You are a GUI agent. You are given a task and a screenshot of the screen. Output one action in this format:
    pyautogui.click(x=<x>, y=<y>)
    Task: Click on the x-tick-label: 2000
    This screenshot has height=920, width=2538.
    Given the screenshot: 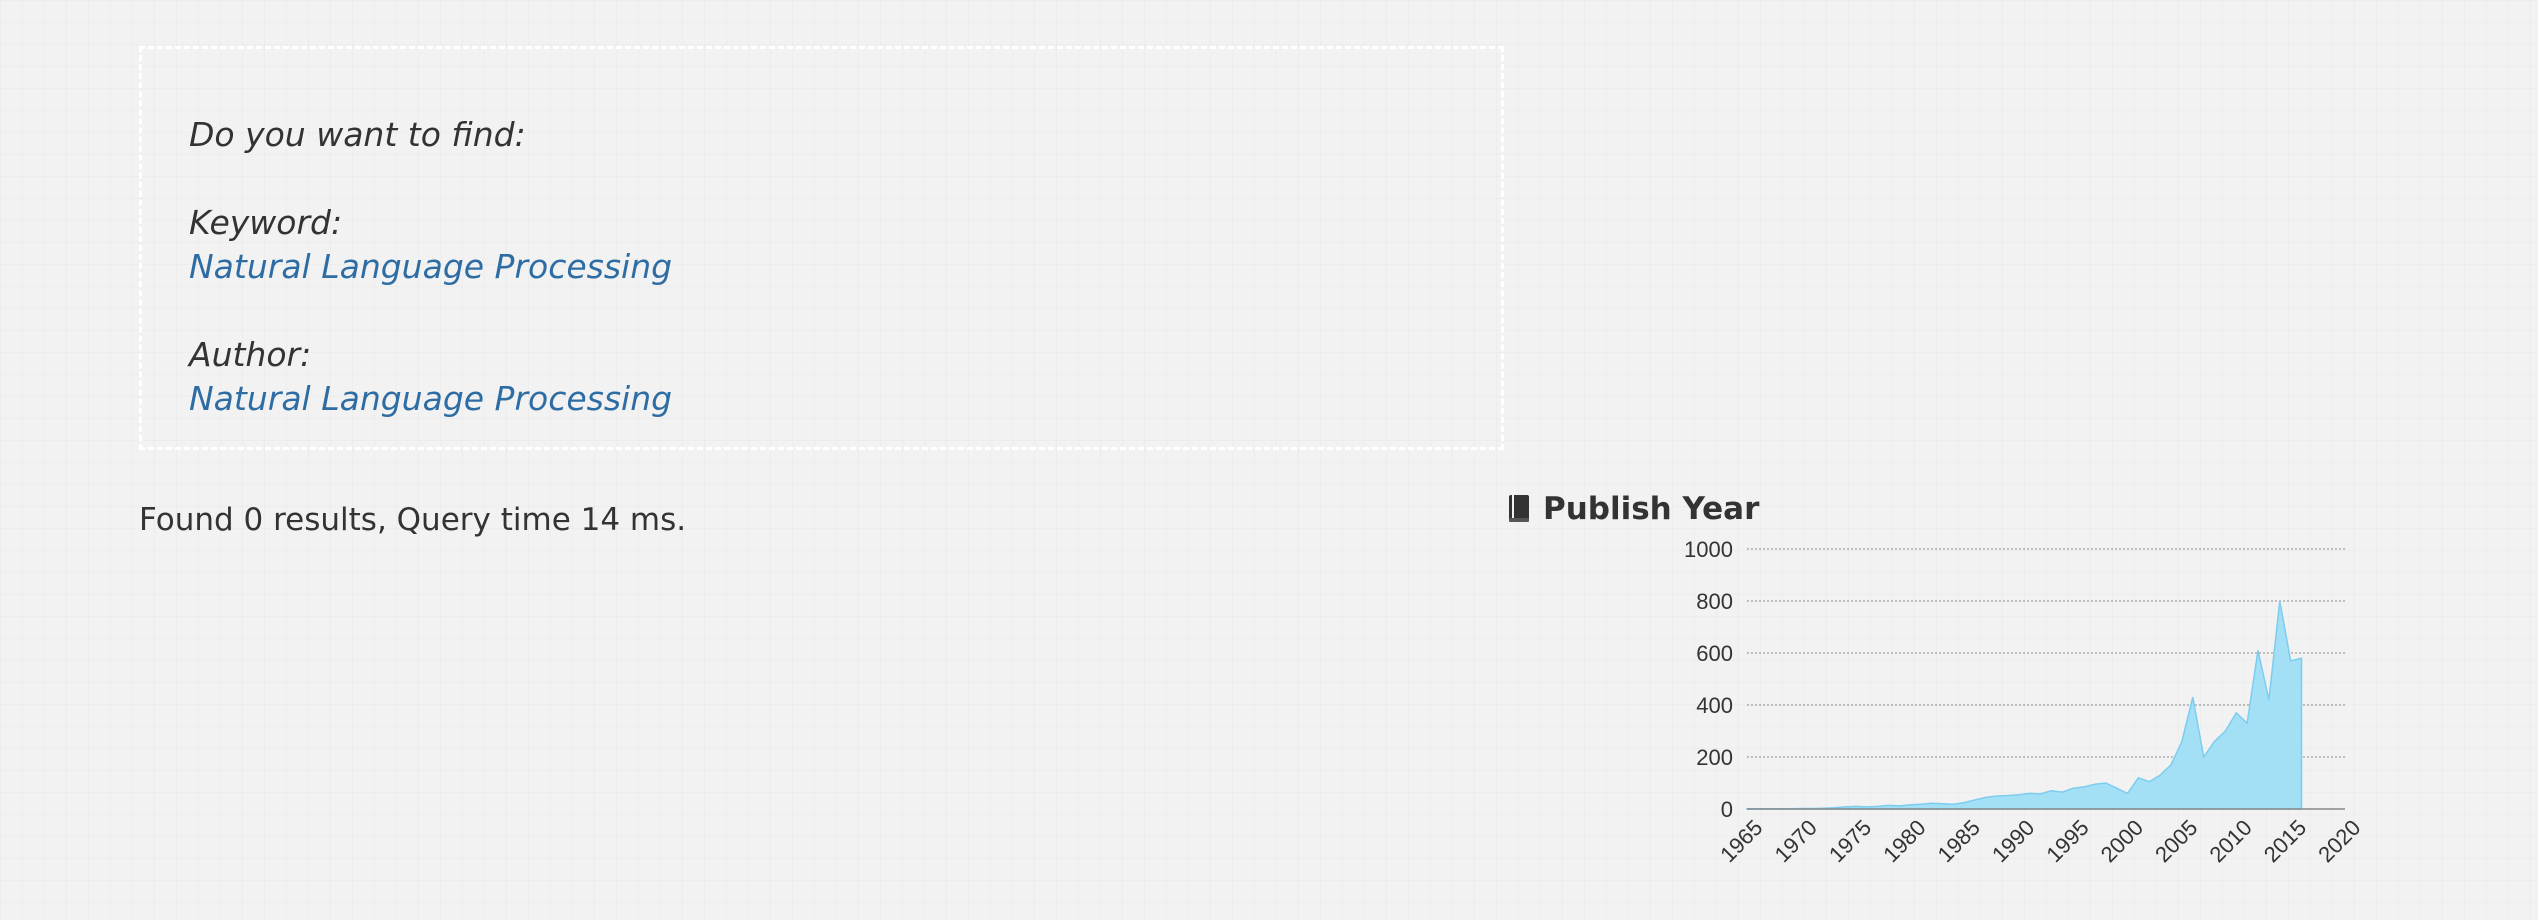 What is the action you would take?
    pyautogui.click(x=2122, y=841)
    